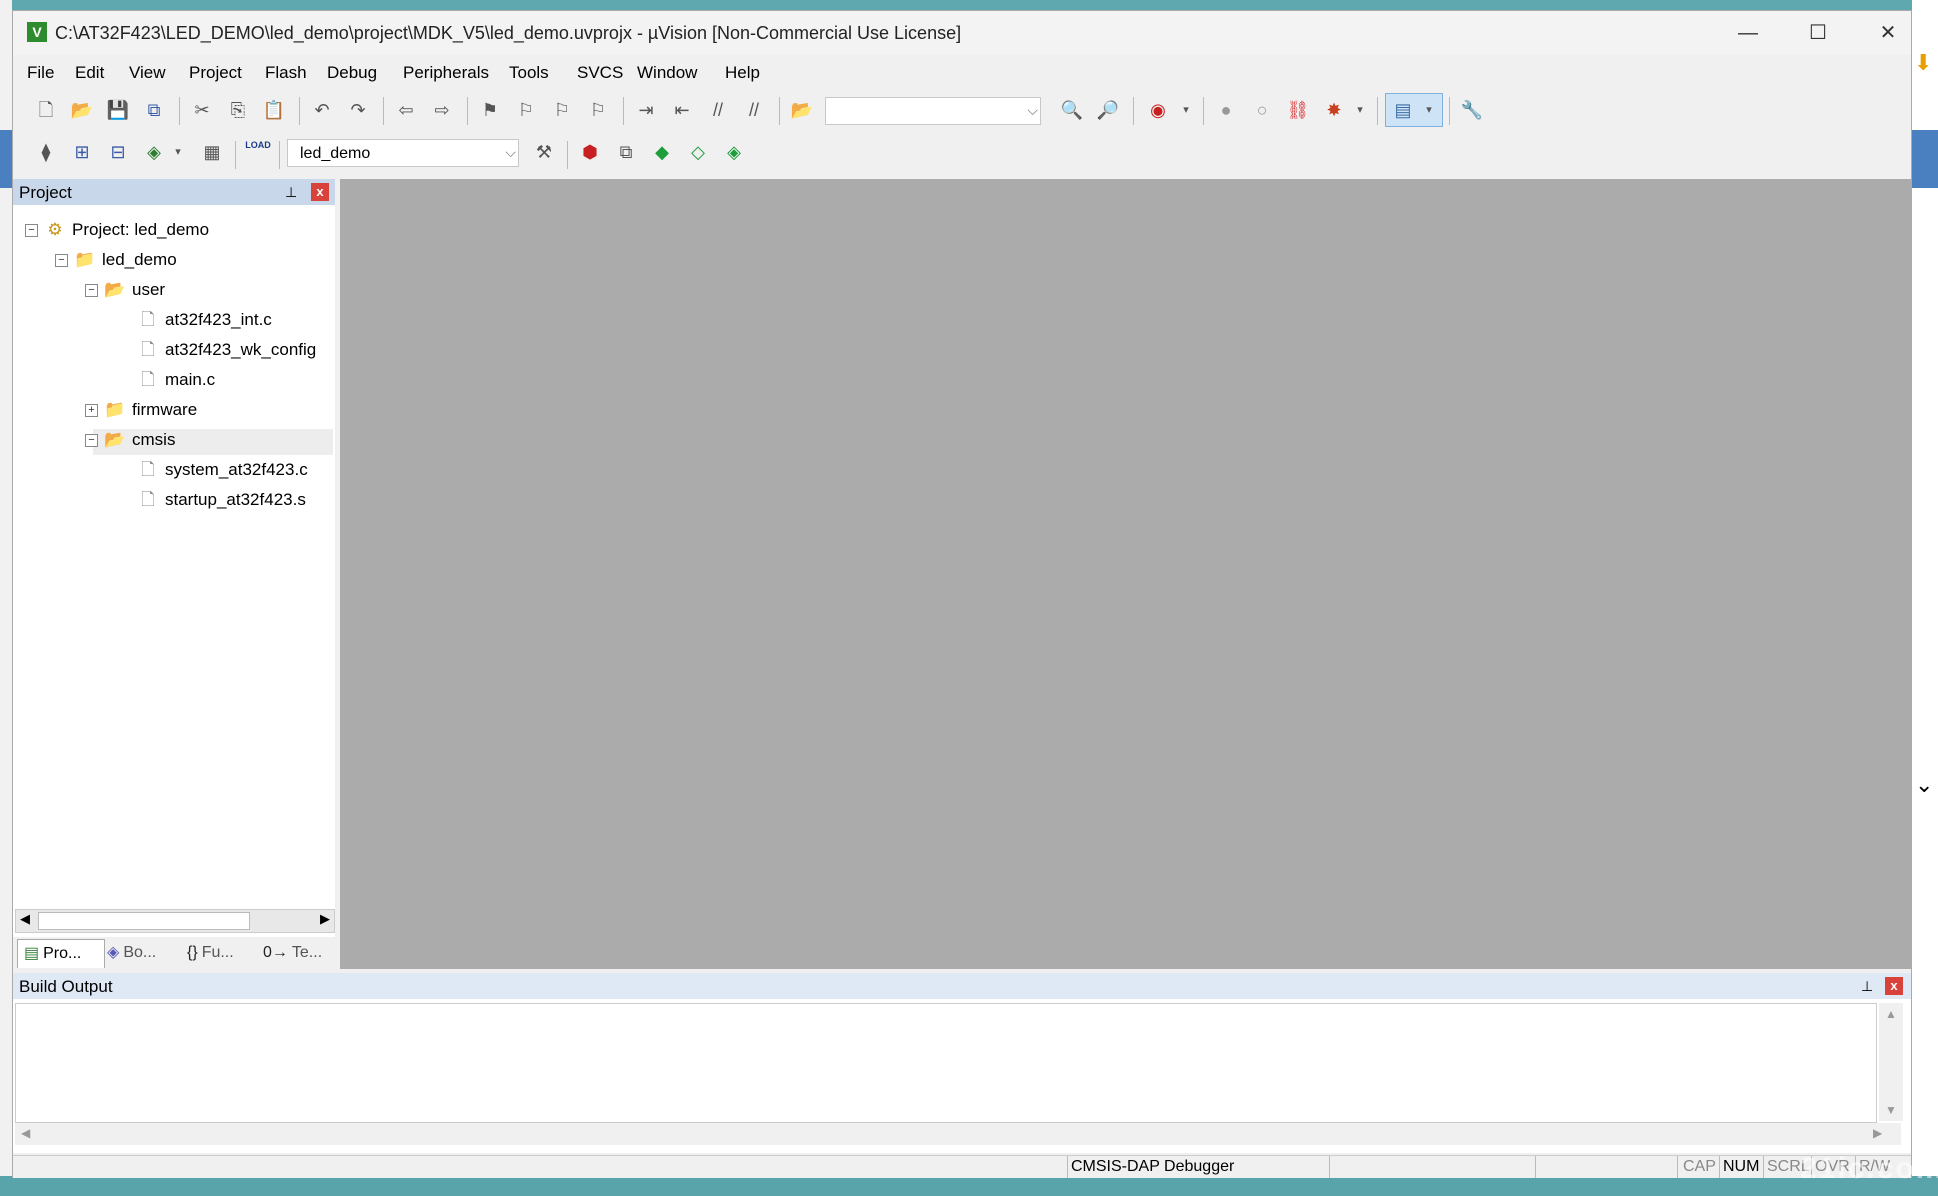 The image size is (1938, 1196). What do you see at coordinates (82, 110) in the screenshot?
I see `open-file-icon: 📂` at bounding box center [82, 110].